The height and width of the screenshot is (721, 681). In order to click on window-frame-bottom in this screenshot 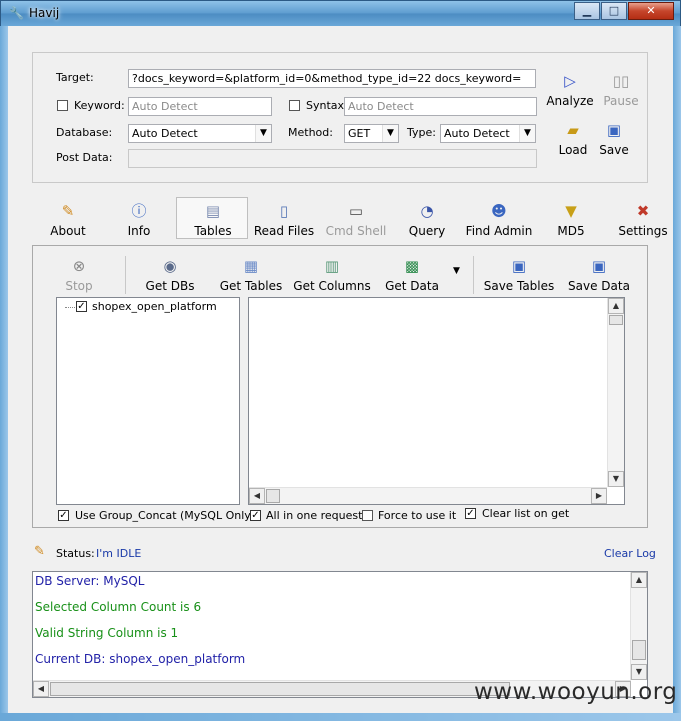, I will do `click(340, 717)`.